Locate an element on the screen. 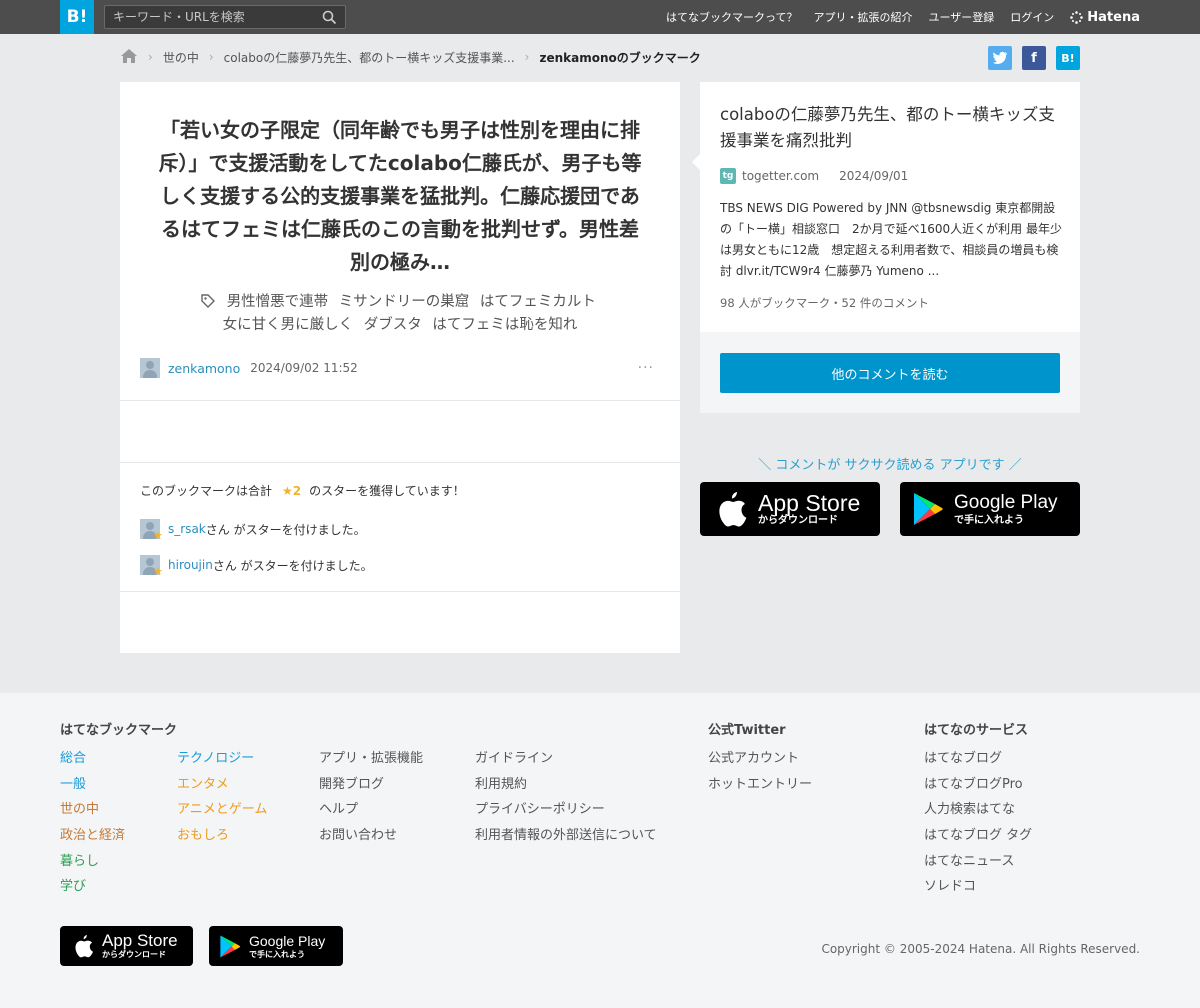 The image size is (1200, 1008). footer-link: はてなブログ is located at coordinates (978, 759).